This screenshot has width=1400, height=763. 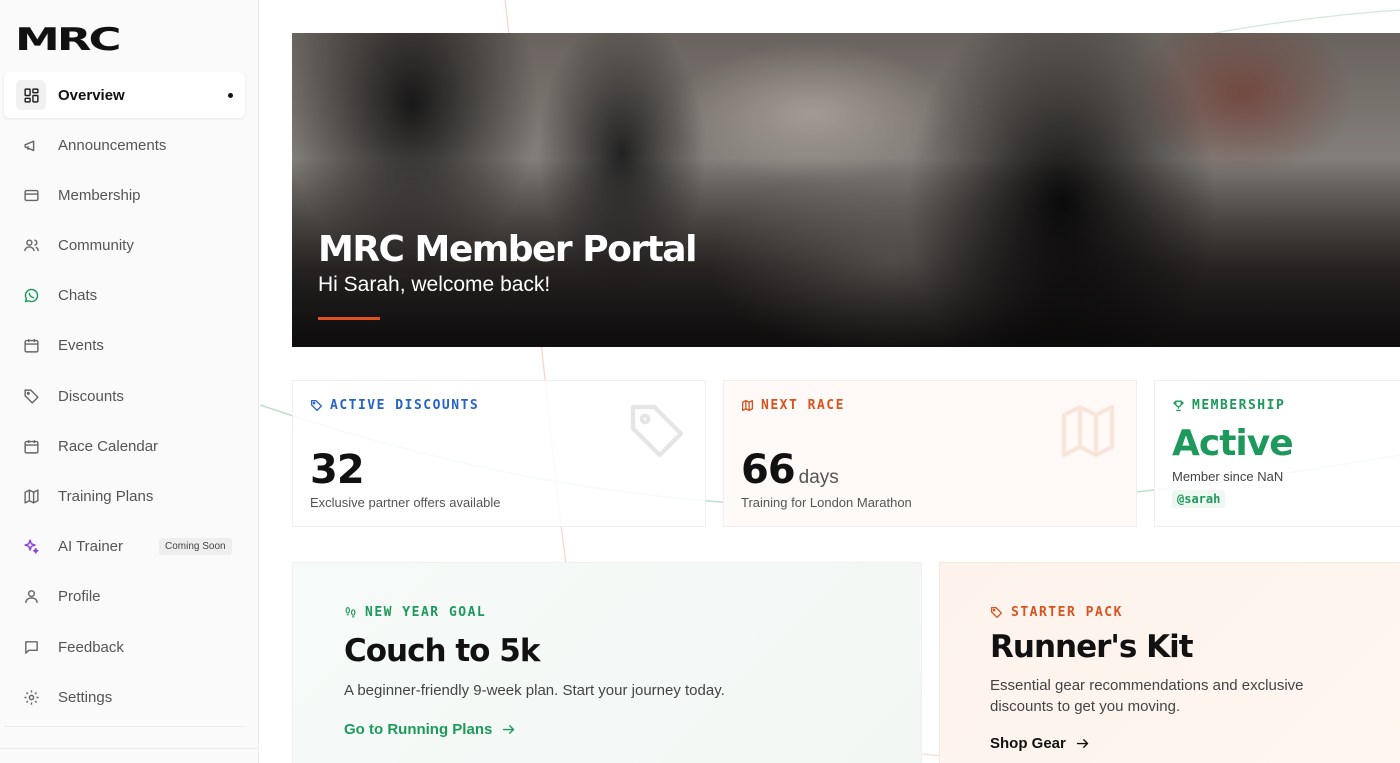 I want to click on active-discounts-heading: ACTIVE DISCOUNTS, so click(x=394, y=405).